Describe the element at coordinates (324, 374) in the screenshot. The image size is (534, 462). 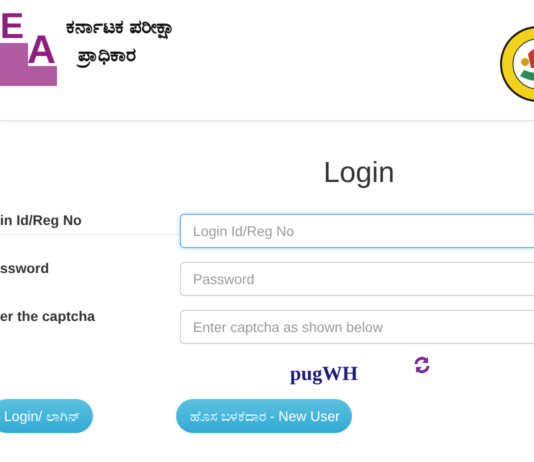
I see `captcha-text: pugWH` at that location.